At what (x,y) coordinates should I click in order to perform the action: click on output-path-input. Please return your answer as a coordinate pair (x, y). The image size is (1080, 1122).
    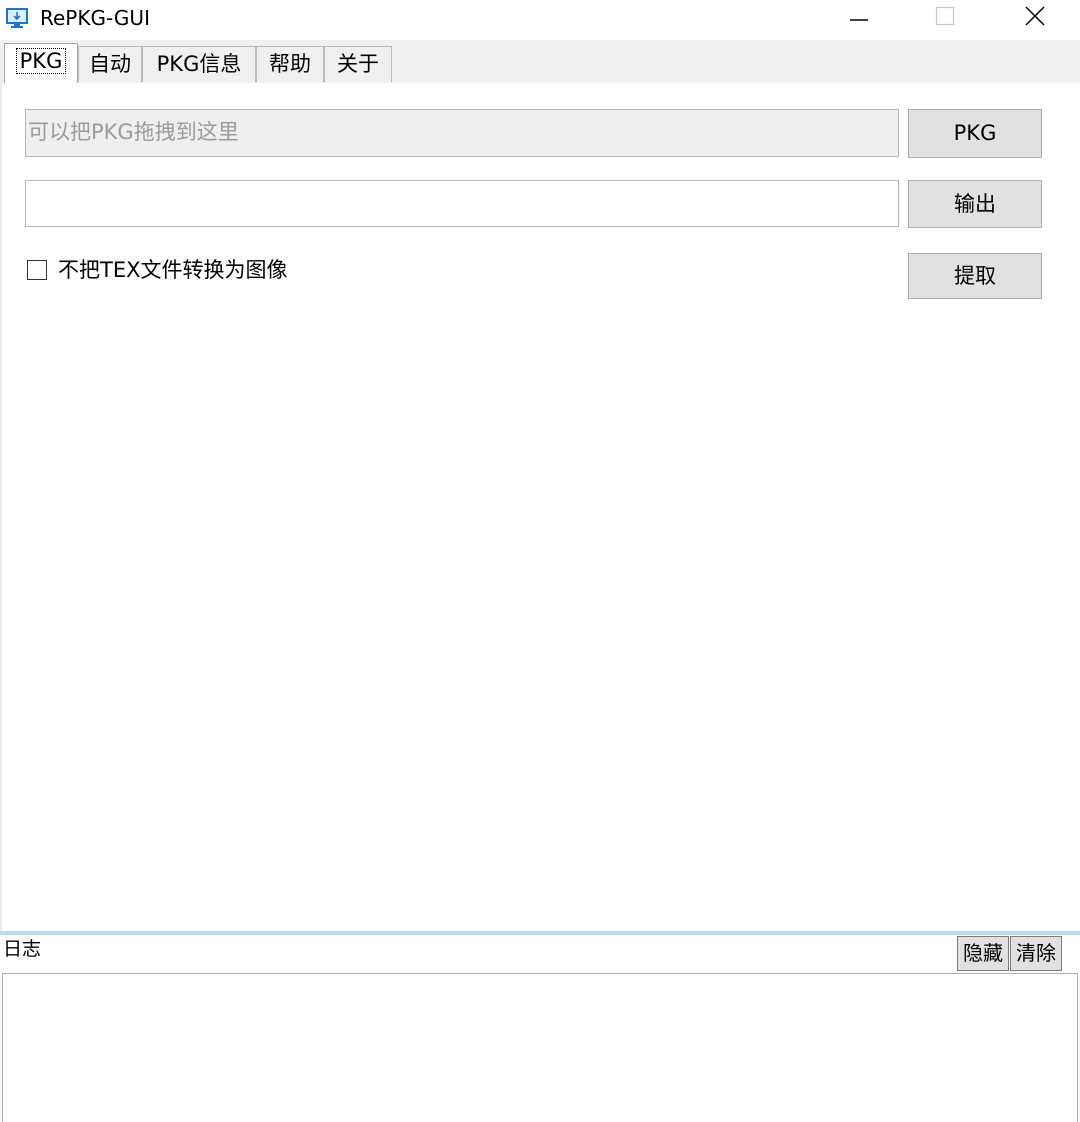
    Looking at the image, I should click on (462, 203).